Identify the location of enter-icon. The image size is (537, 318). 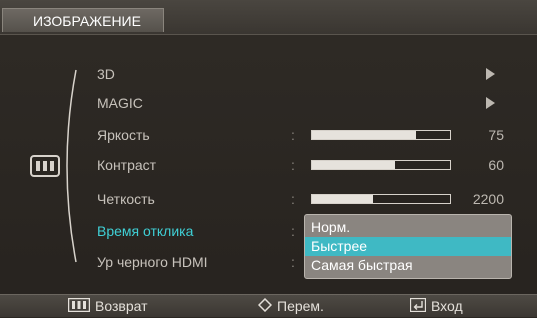
(418, 307).